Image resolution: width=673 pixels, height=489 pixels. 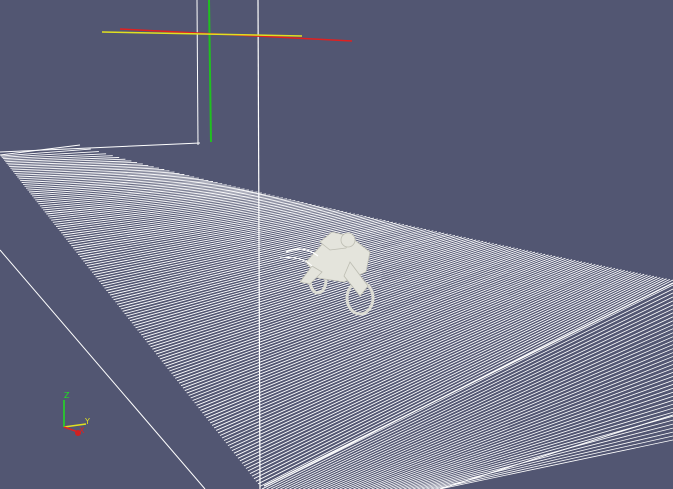 I want to click on z-axis-label: Z, so click(x=67, y=395).